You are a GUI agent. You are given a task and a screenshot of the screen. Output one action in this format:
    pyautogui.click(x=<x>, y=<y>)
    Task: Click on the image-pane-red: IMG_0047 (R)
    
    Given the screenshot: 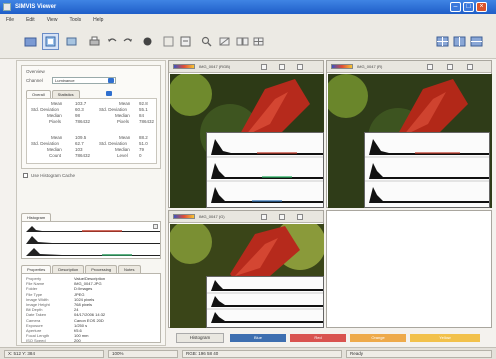 What is the action you would take?
    pyautogui.click(x=409, y=134)
    